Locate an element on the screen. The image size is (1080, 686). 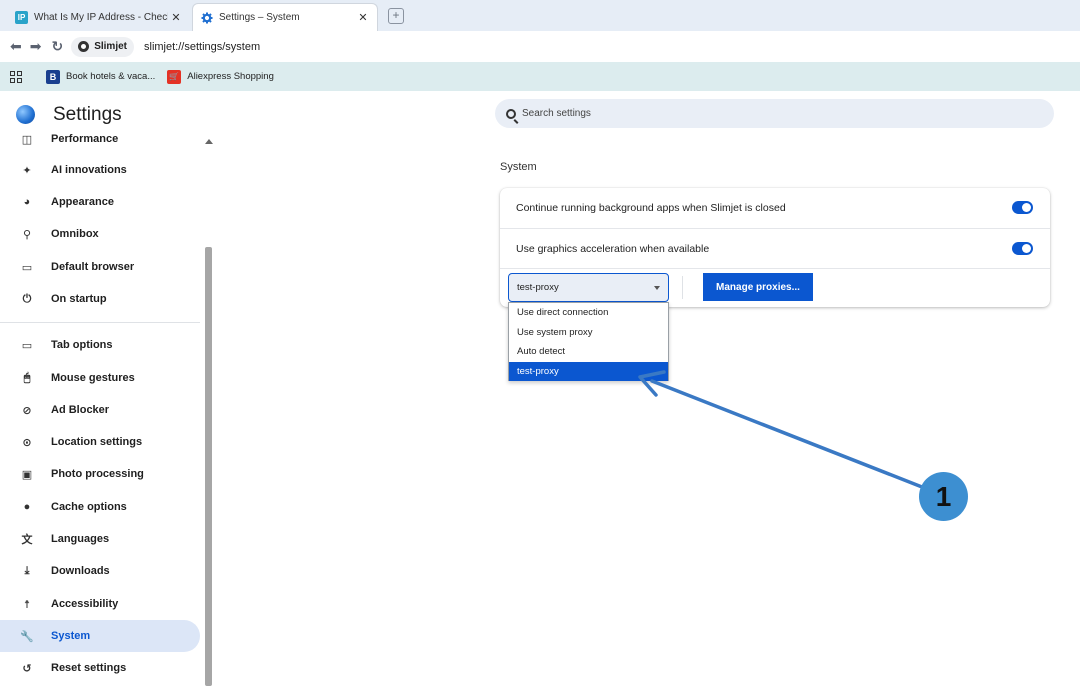
address-bar: ⬅ ➡ ↻ Slimjet slimjet://settings/system is located at coordinates (540, 46).